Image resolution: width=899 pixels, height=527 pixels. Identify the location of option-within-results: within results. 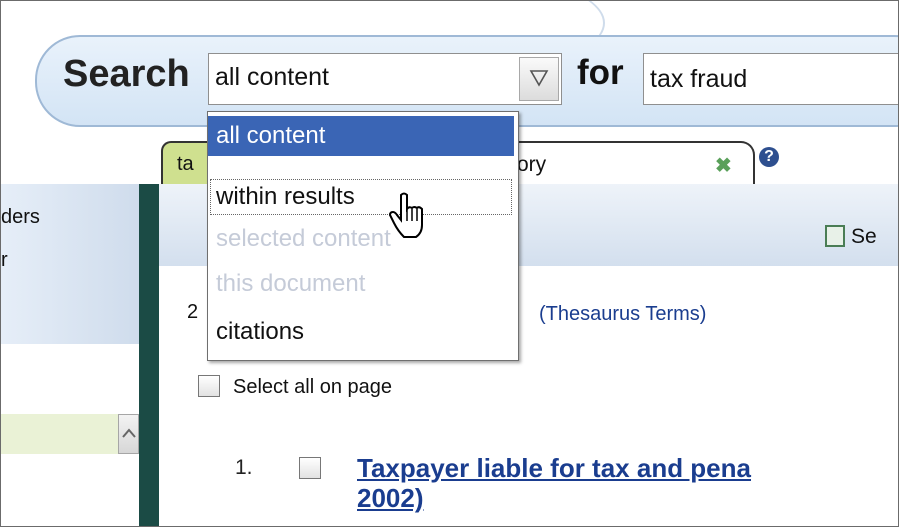
(361, 197).